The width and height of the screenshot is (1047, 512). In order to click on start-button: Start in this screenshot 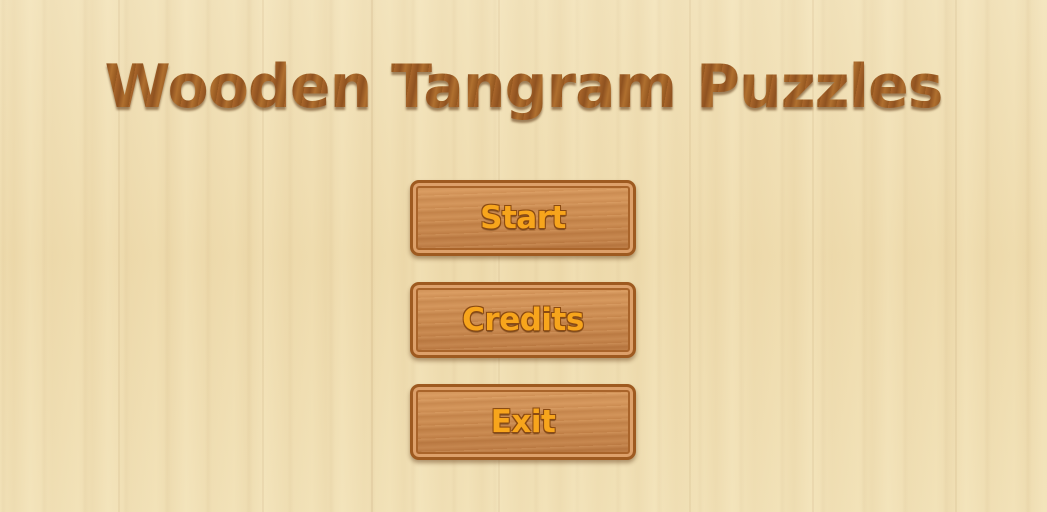, I will do `click(523, 218)`.